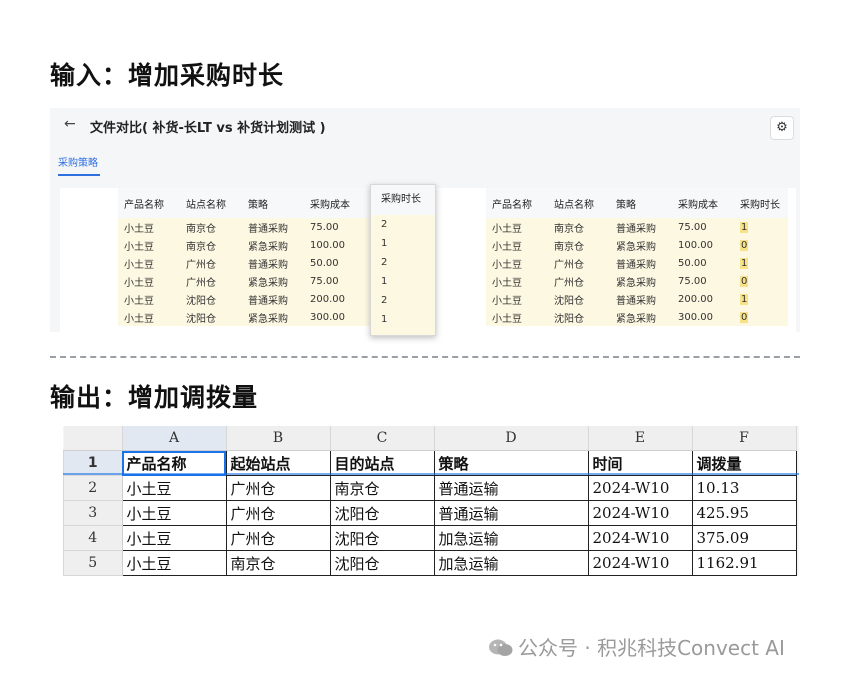 The image size is (859, 679). I want to click on dashed-divider, so click(425, 357).